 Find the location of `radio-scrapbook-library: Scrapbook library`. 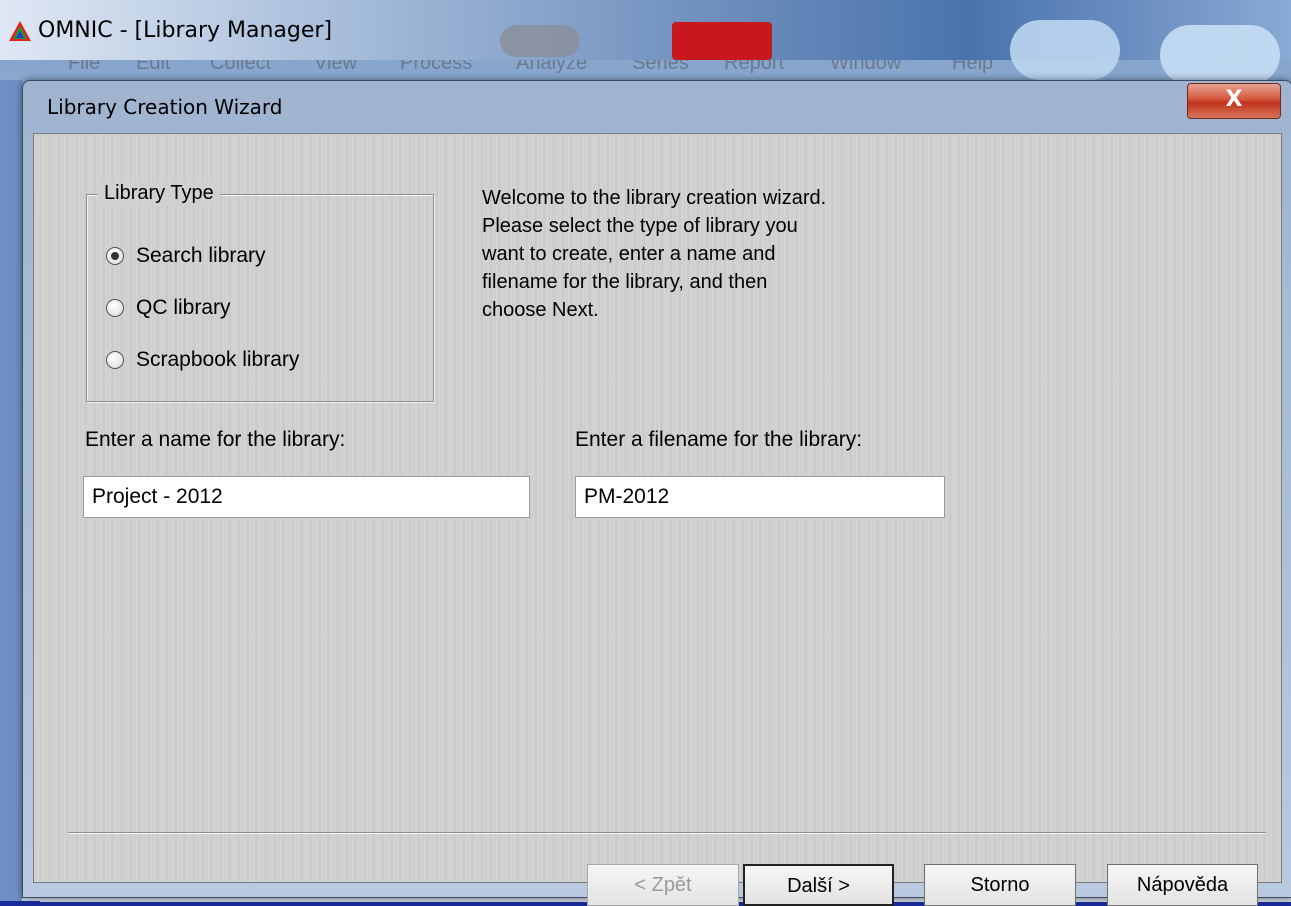

radio-scrapbook-library: Scrapbook library is located at coordinates (202, 360).